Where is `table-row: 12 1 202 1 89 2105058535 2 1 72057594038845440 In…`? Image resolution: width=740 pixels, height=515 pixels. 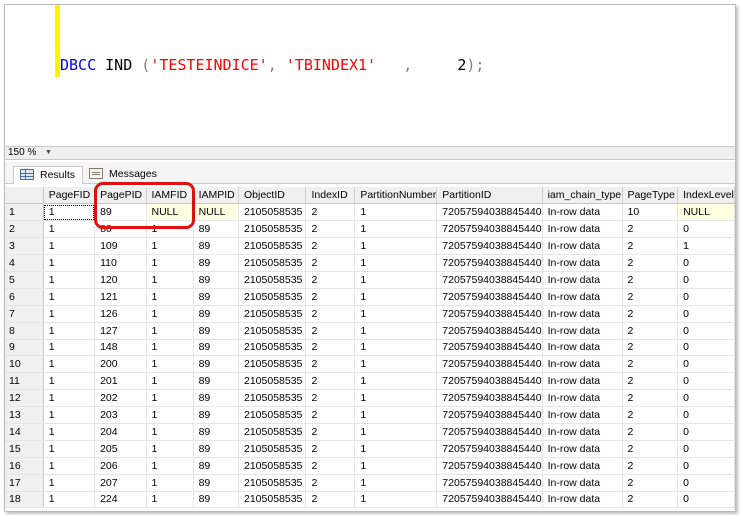 table-row: 12 1 202 1 89 2105058535 2 1 72057594038845440 In… is located at coordinates (370, 398).